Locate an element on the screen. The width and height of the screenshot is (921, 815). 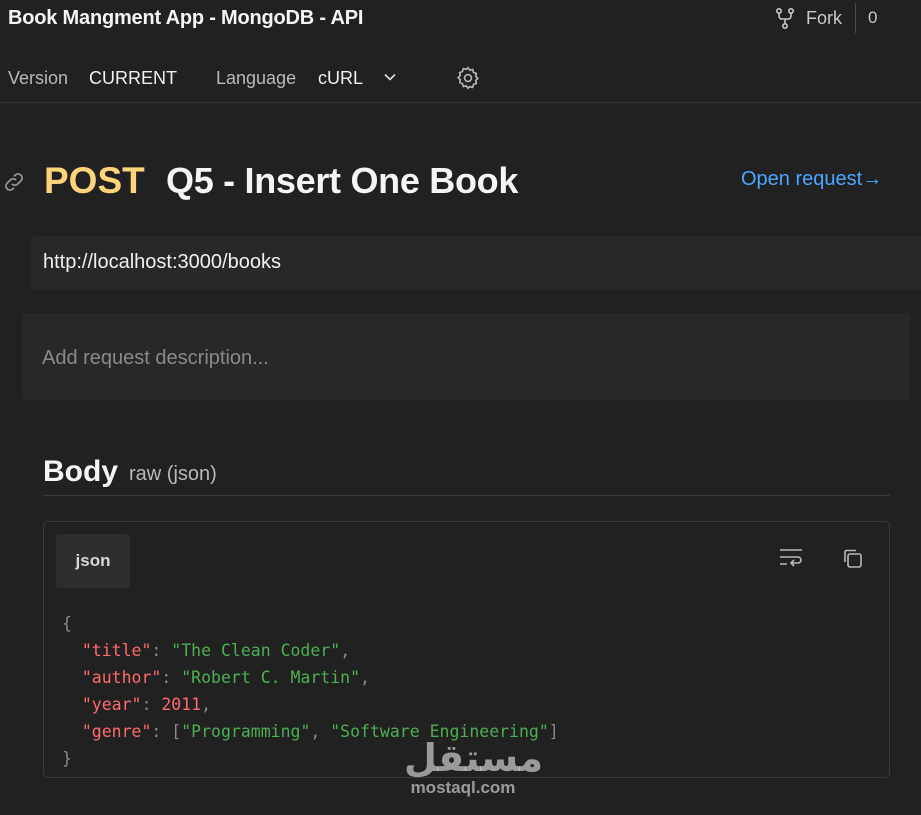
code-brace: } is located at coordinates (67, 758).